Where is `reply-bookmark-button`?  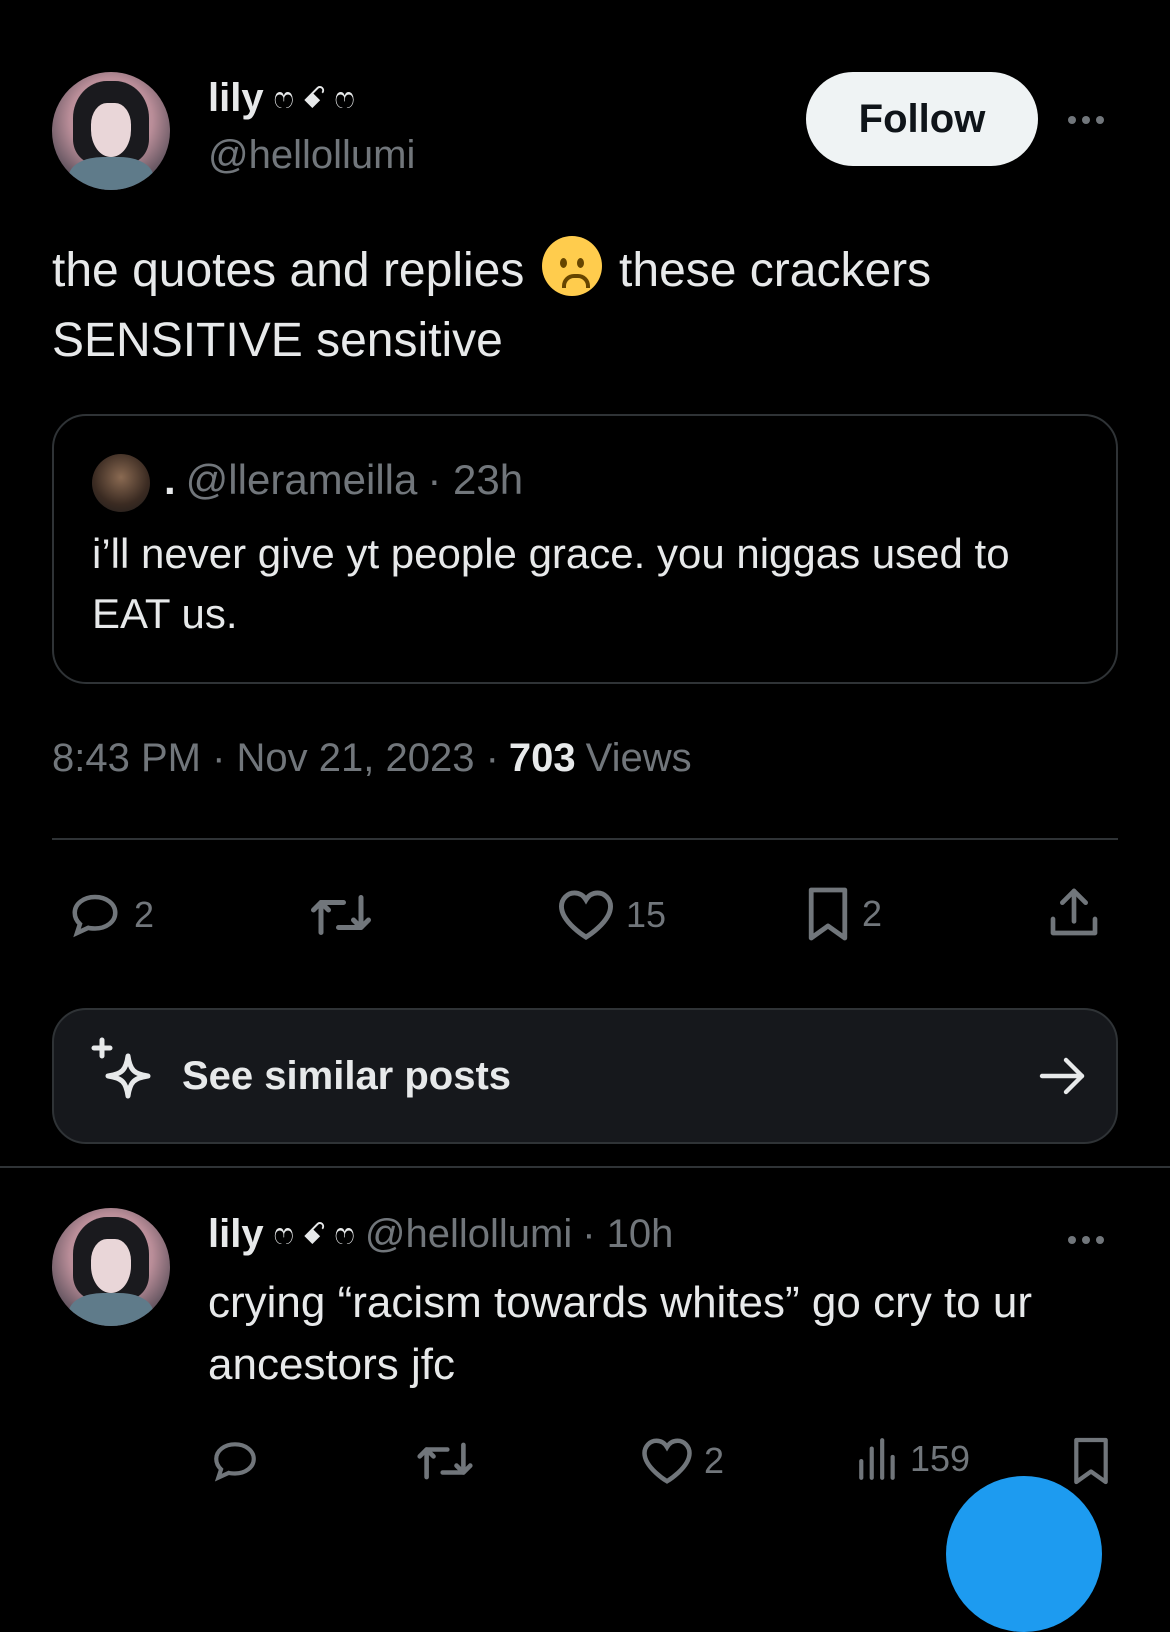 reply-bookmark-button is located at coordinates (1091, 1461).